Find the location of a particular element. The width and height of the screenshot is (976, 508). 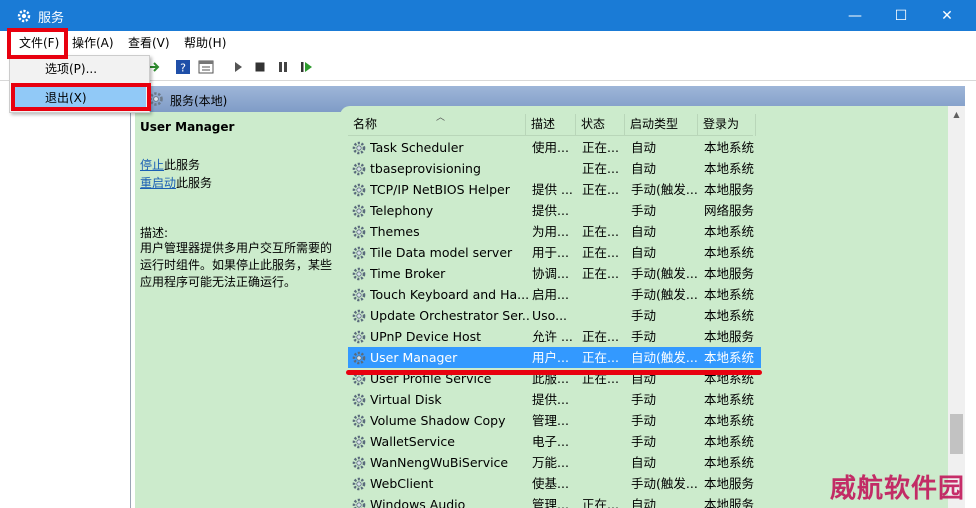

stop-icon is located at coordinates (260, 67).